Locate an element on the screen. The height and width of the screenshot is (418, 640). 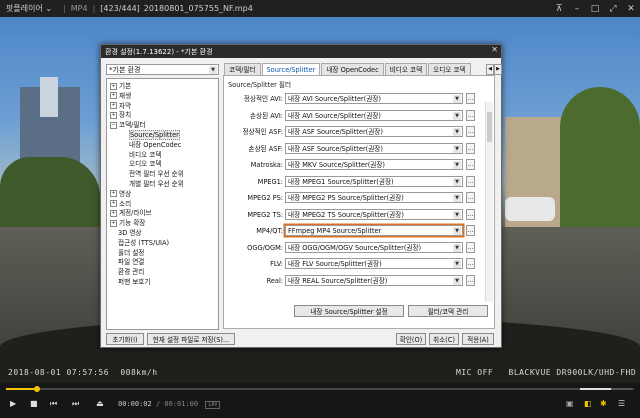
panel-scrollbar is located at coordinates (489, 202).